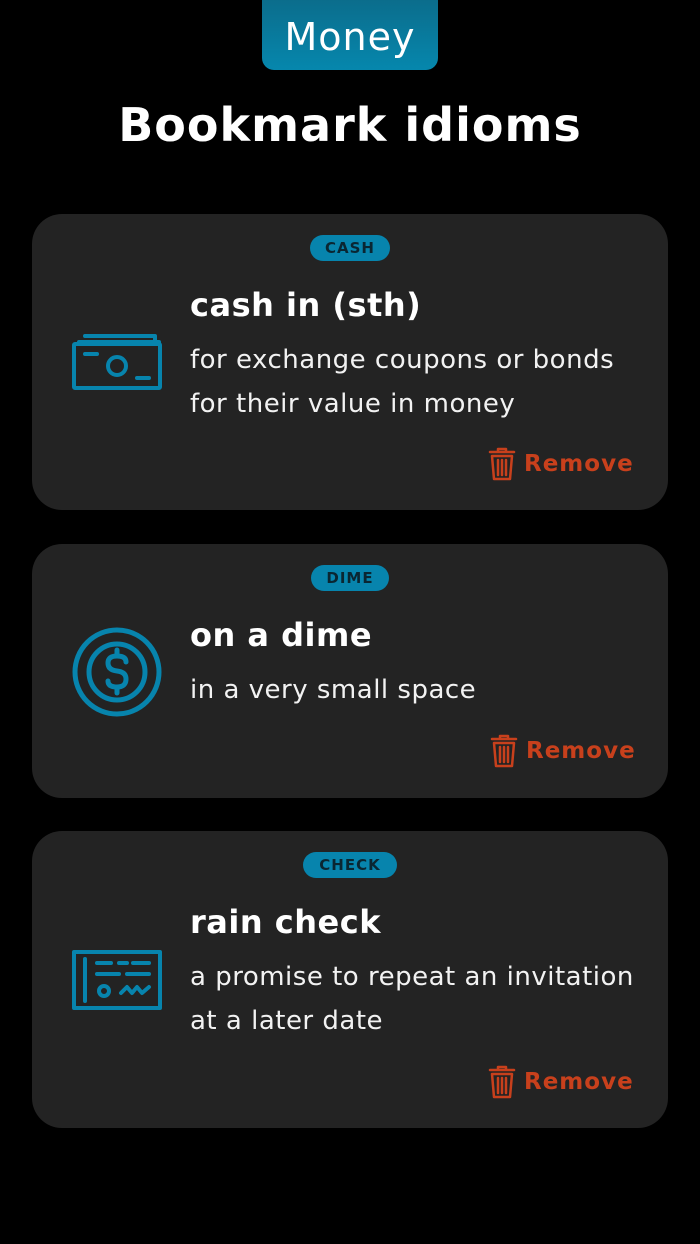  What do you see at coordinates (350, 125) in the screenshot?
I see `page-title: Bookmark idioms` at bounding box center [350, 125].